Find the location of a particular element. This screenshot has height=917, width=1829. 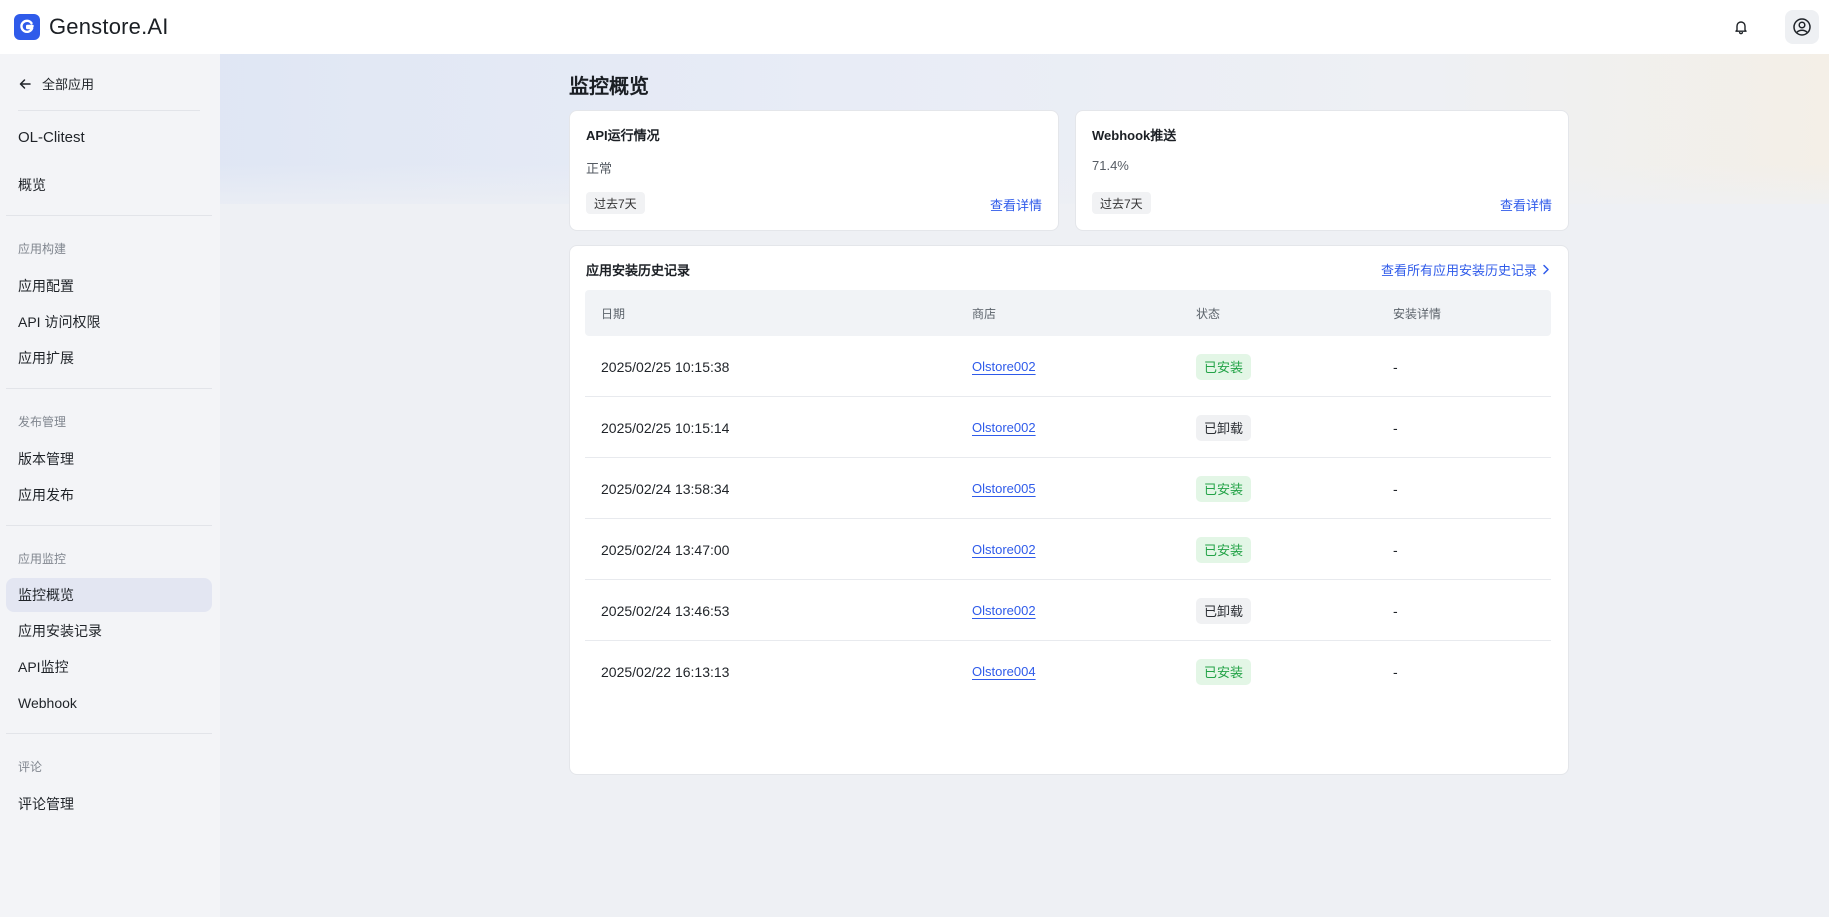

sidebar-item-review-management: 评论管理 is located at coordinates (109, 804).